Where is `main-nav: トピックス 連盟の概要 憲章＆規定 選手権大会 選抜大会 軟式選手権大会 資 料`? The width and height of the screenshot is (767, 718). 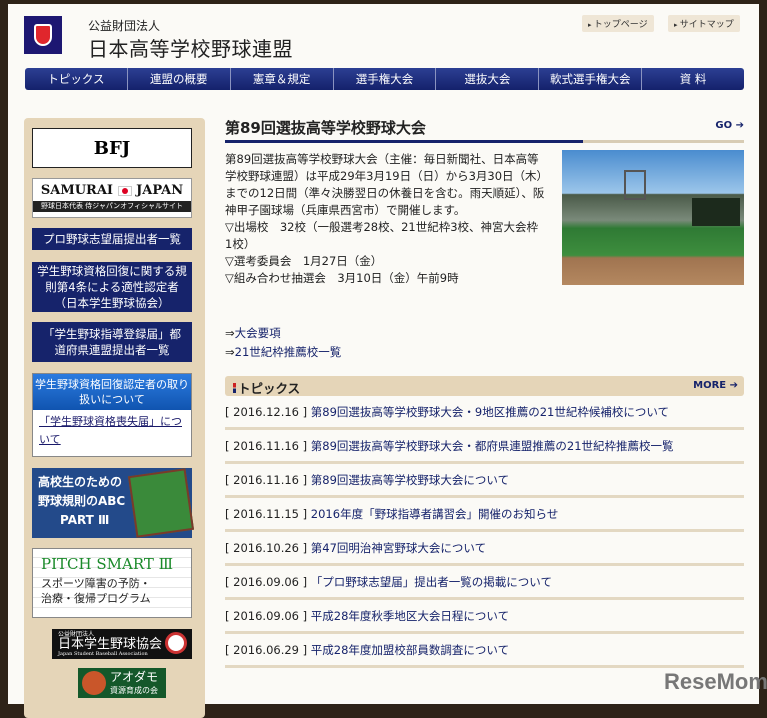
main-nav: トピックス 連盟の概要 憲章＆規定 選手権大会 選抜大会 軟式選手権大会 資 料 is located at coordinates (384, 79).